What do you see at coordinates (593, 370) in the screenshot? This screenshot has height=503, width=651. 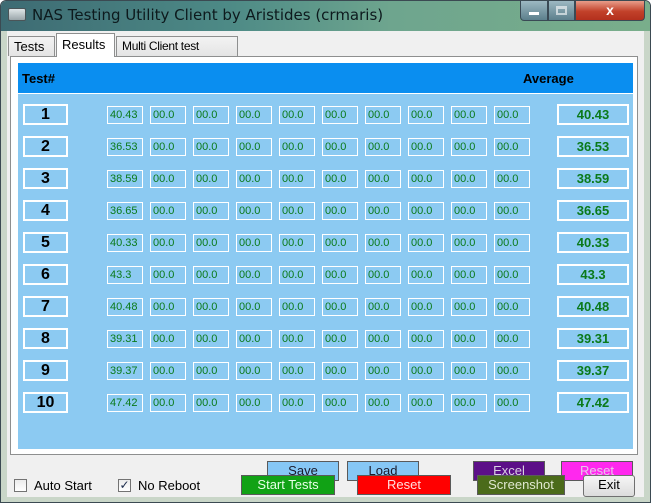 I see `row-average: 39.37` at bounding box center [593, 370].